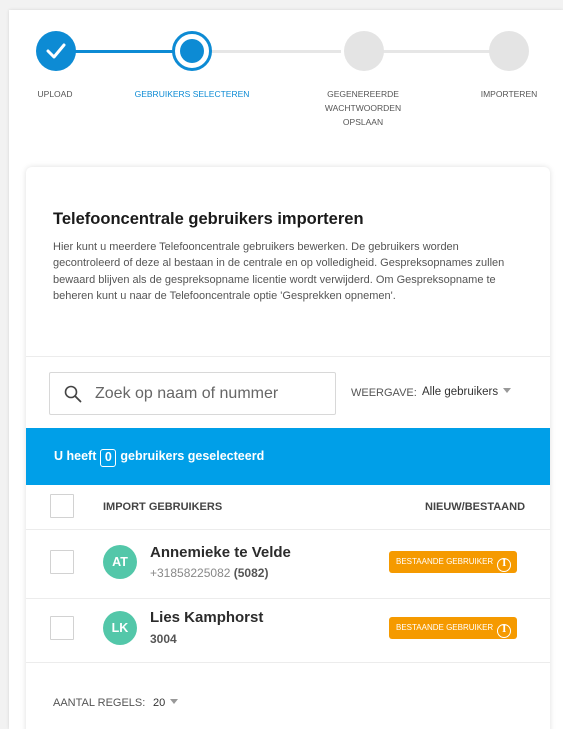 The height and width of the screenshot is (729, 563). I want to click on user-name: Annemieke te Velde, so click(220, 552).